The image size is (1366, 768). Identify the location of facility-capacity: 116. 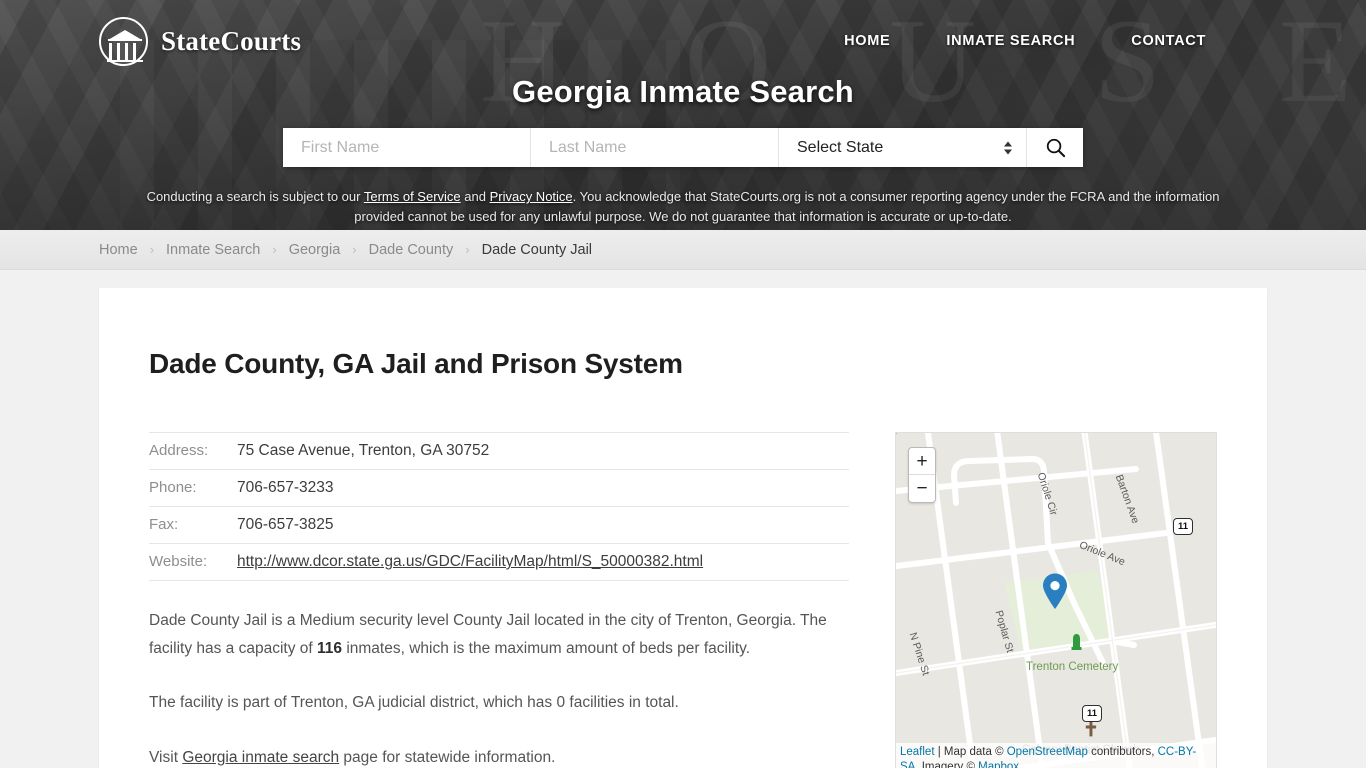
(330, 649).